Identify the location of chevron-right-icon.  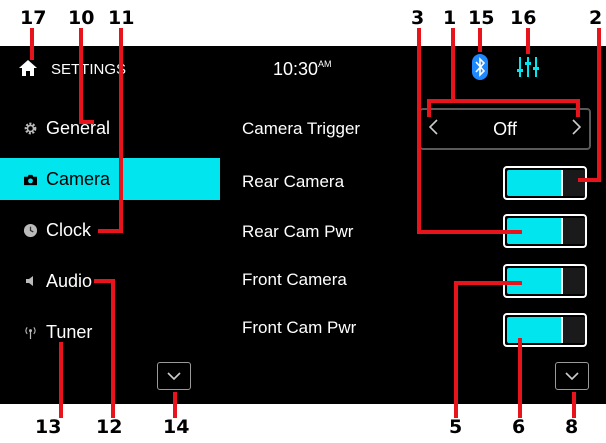
(577, 129).